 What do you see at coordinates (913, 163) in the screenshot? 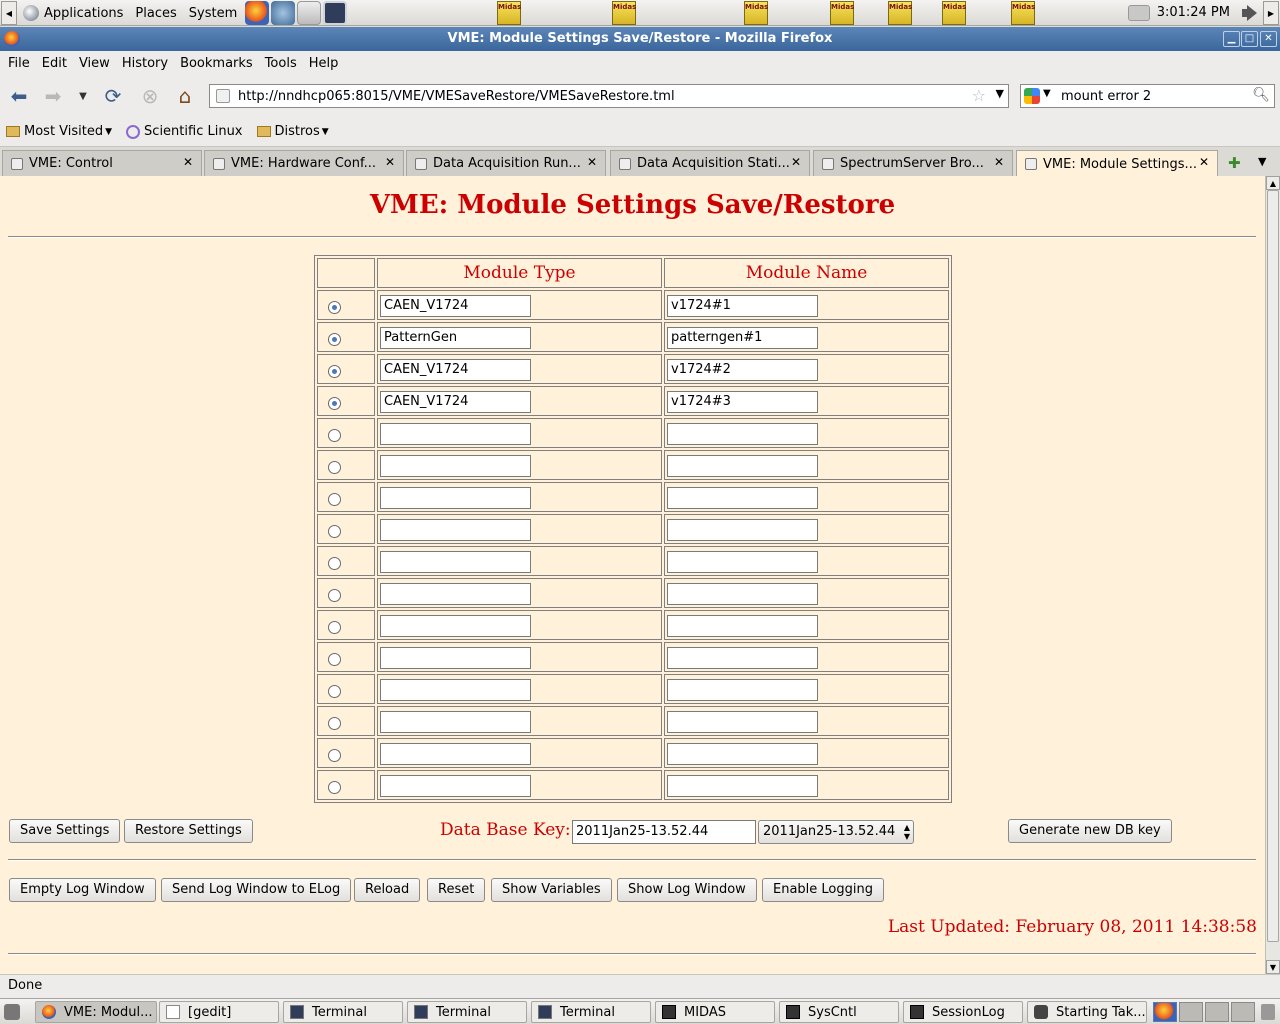
I see `tab-spectrumserver: SpectrumServer Bro... ✕` at bounding box center [913, 163].